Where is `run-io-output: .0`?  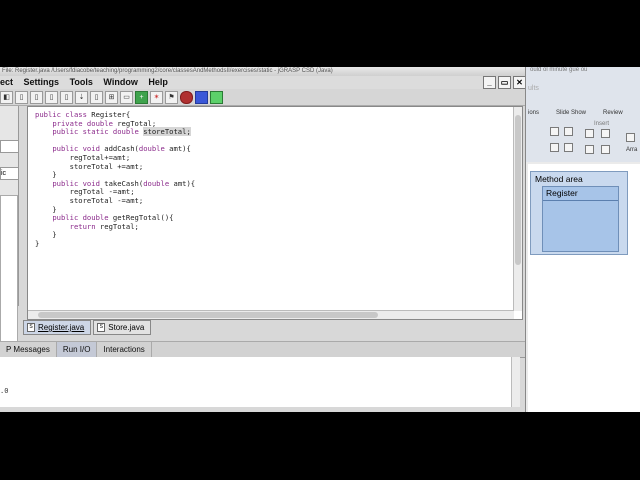
run-io-output: .0 is located at coordinates (257, 382).